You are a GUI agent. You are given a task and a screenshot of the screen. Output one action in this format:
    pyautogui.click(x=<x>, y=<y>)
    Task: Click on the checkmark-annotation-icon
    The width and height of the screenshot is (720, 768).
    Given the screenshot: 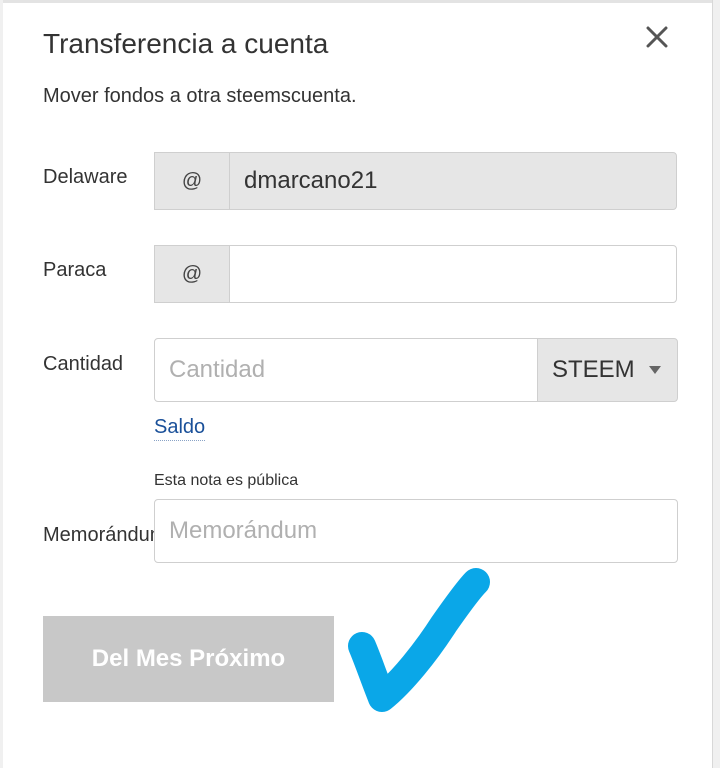 What is the action you would take?
    pyautogui.click(x=419, y=640)
    